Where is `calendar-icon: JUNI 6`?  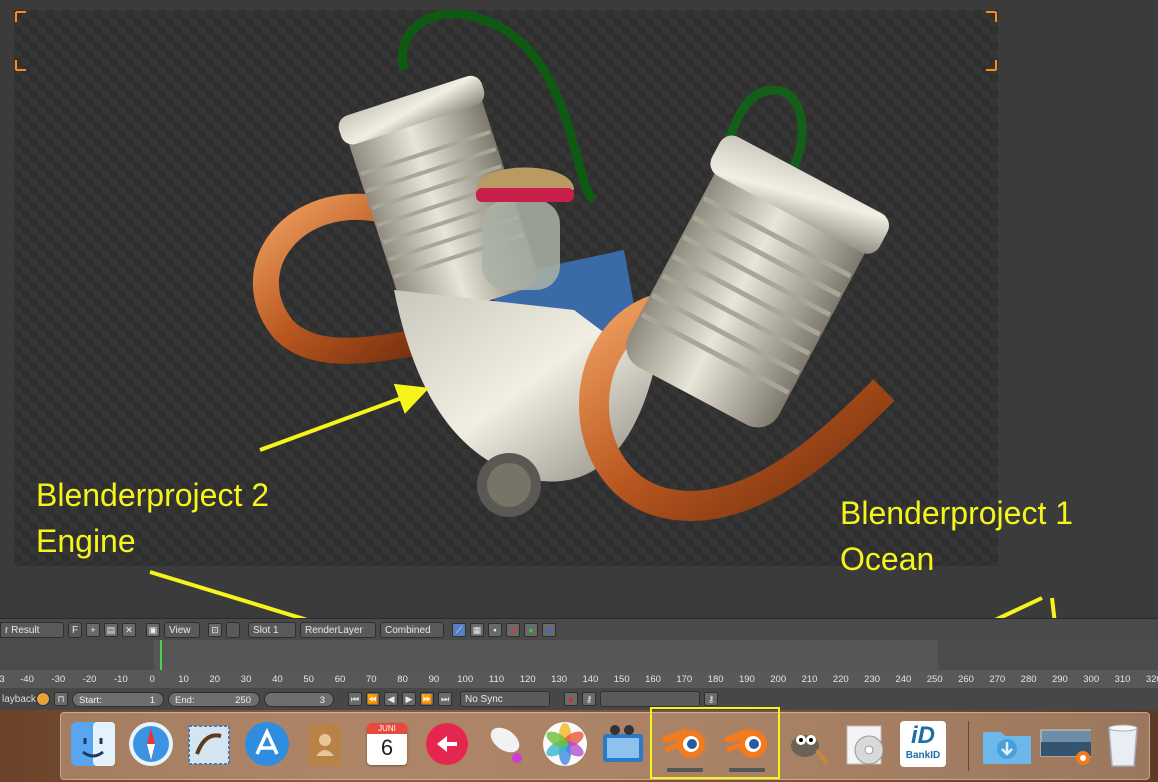 calendar-icon: JUNI 6 is located at coordinates (387, 744).